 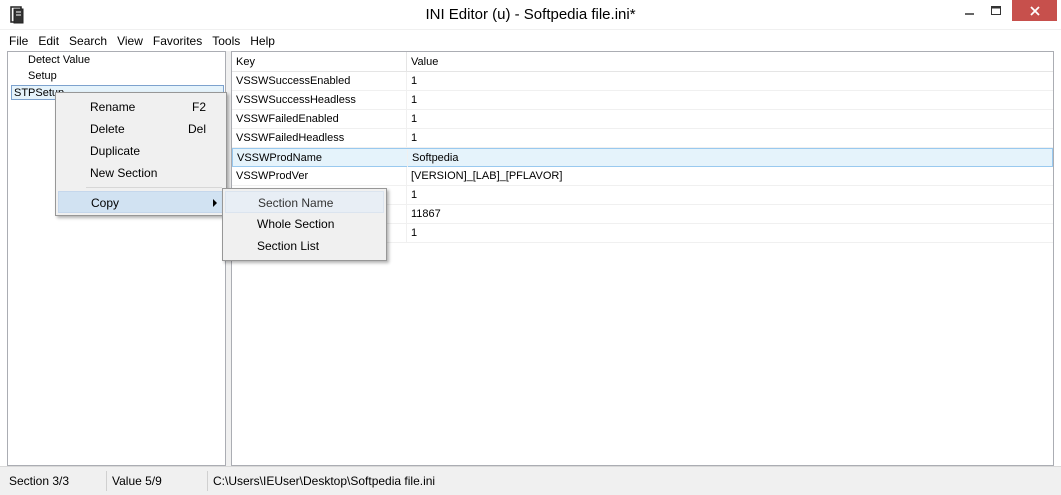 I want to click on minimize-button, so click(x=970, y=10).